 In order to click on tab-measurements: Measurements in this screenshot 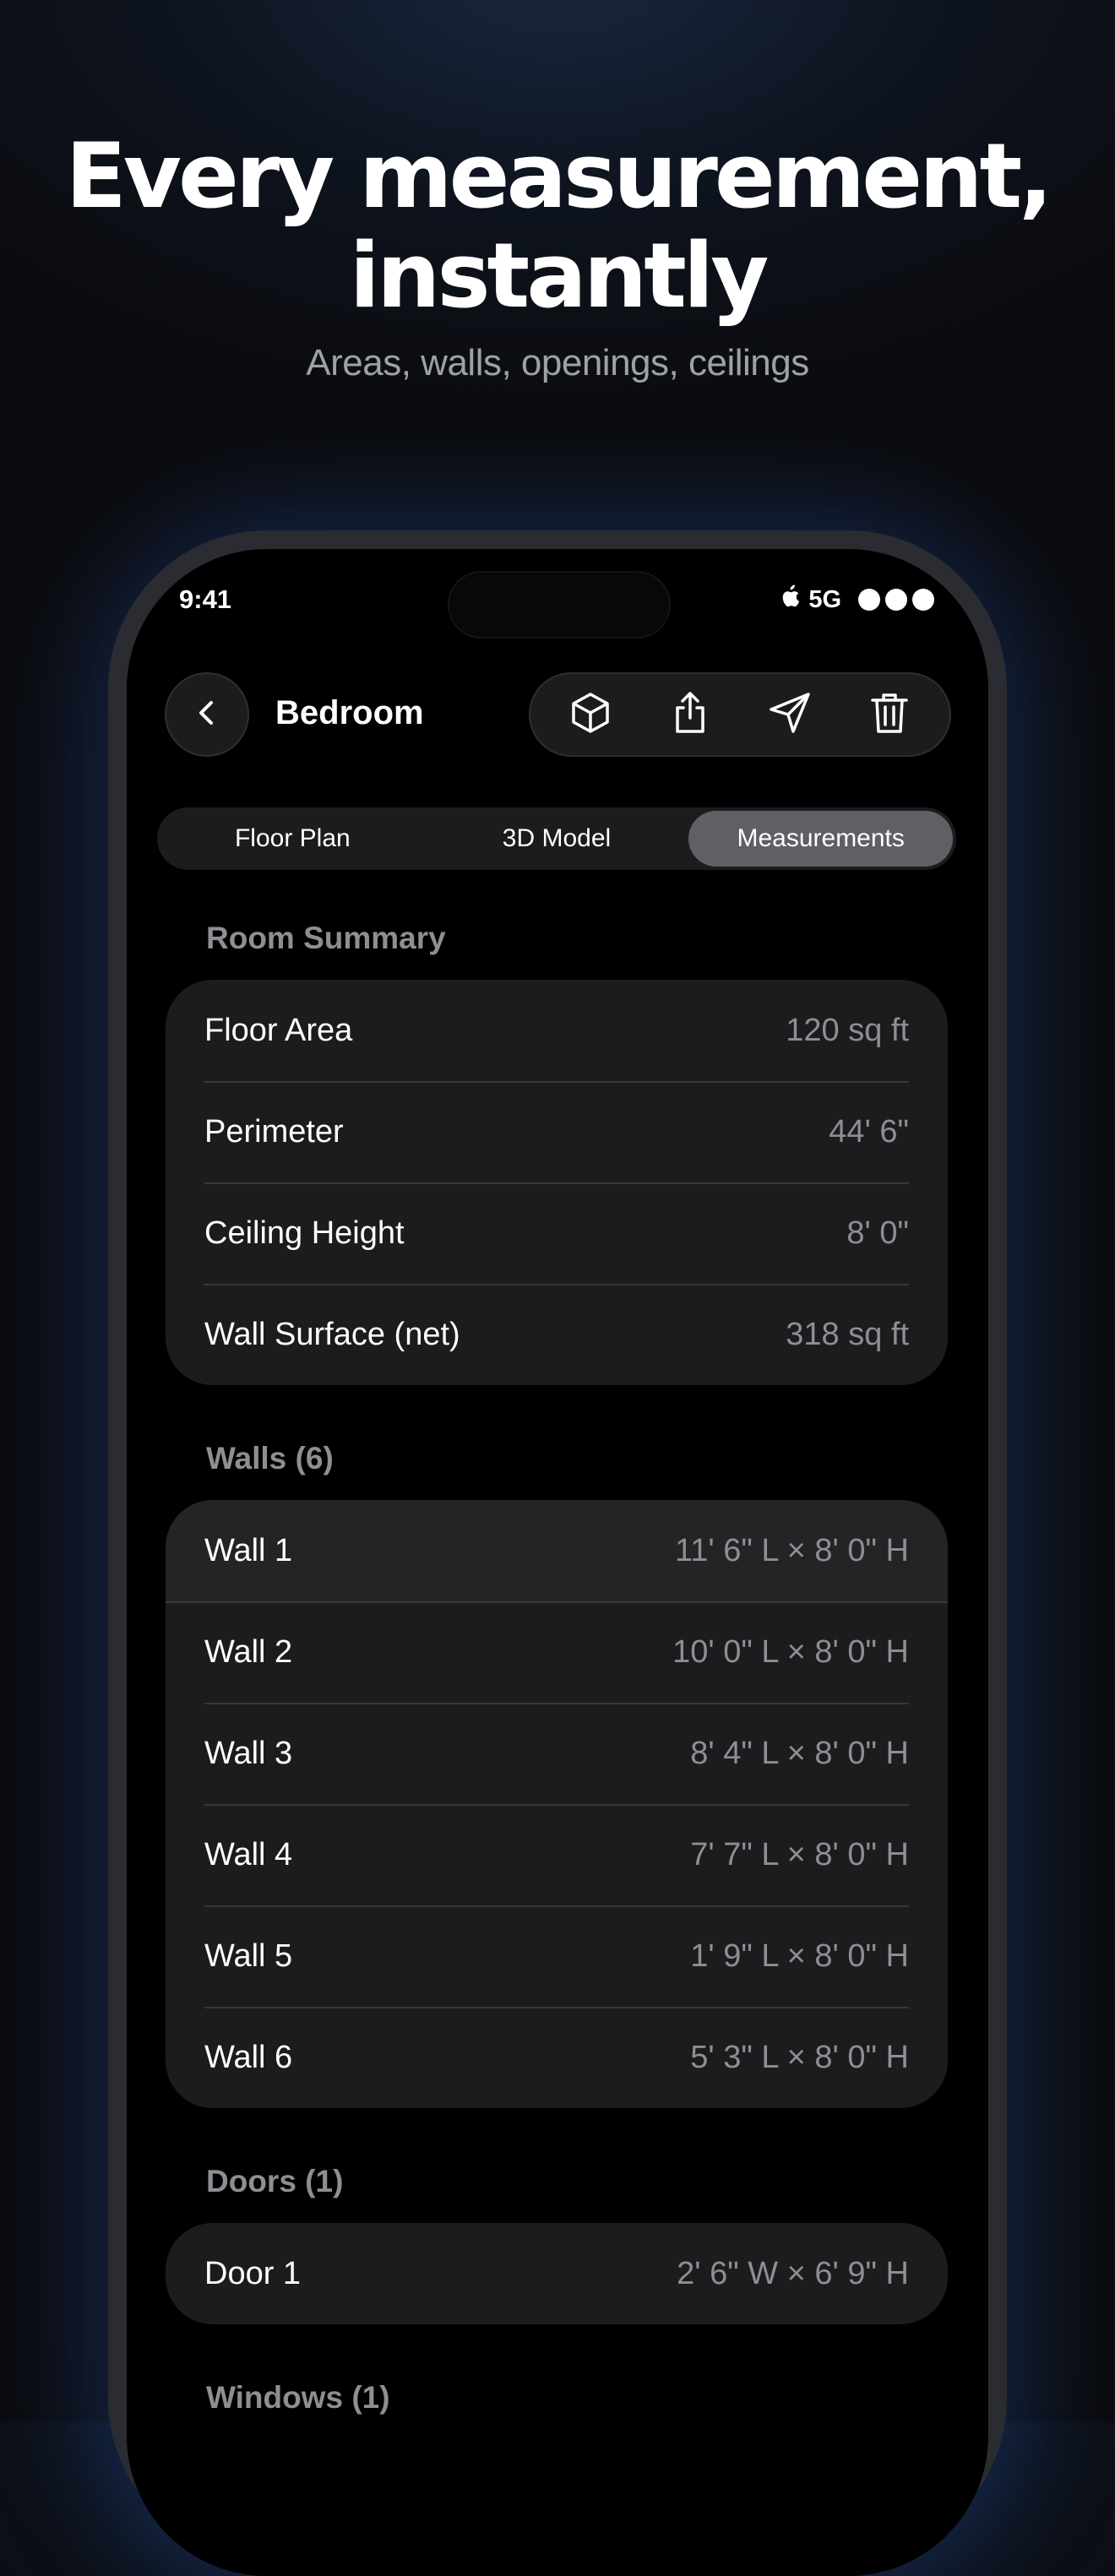, I will do `click(821, 839)`.